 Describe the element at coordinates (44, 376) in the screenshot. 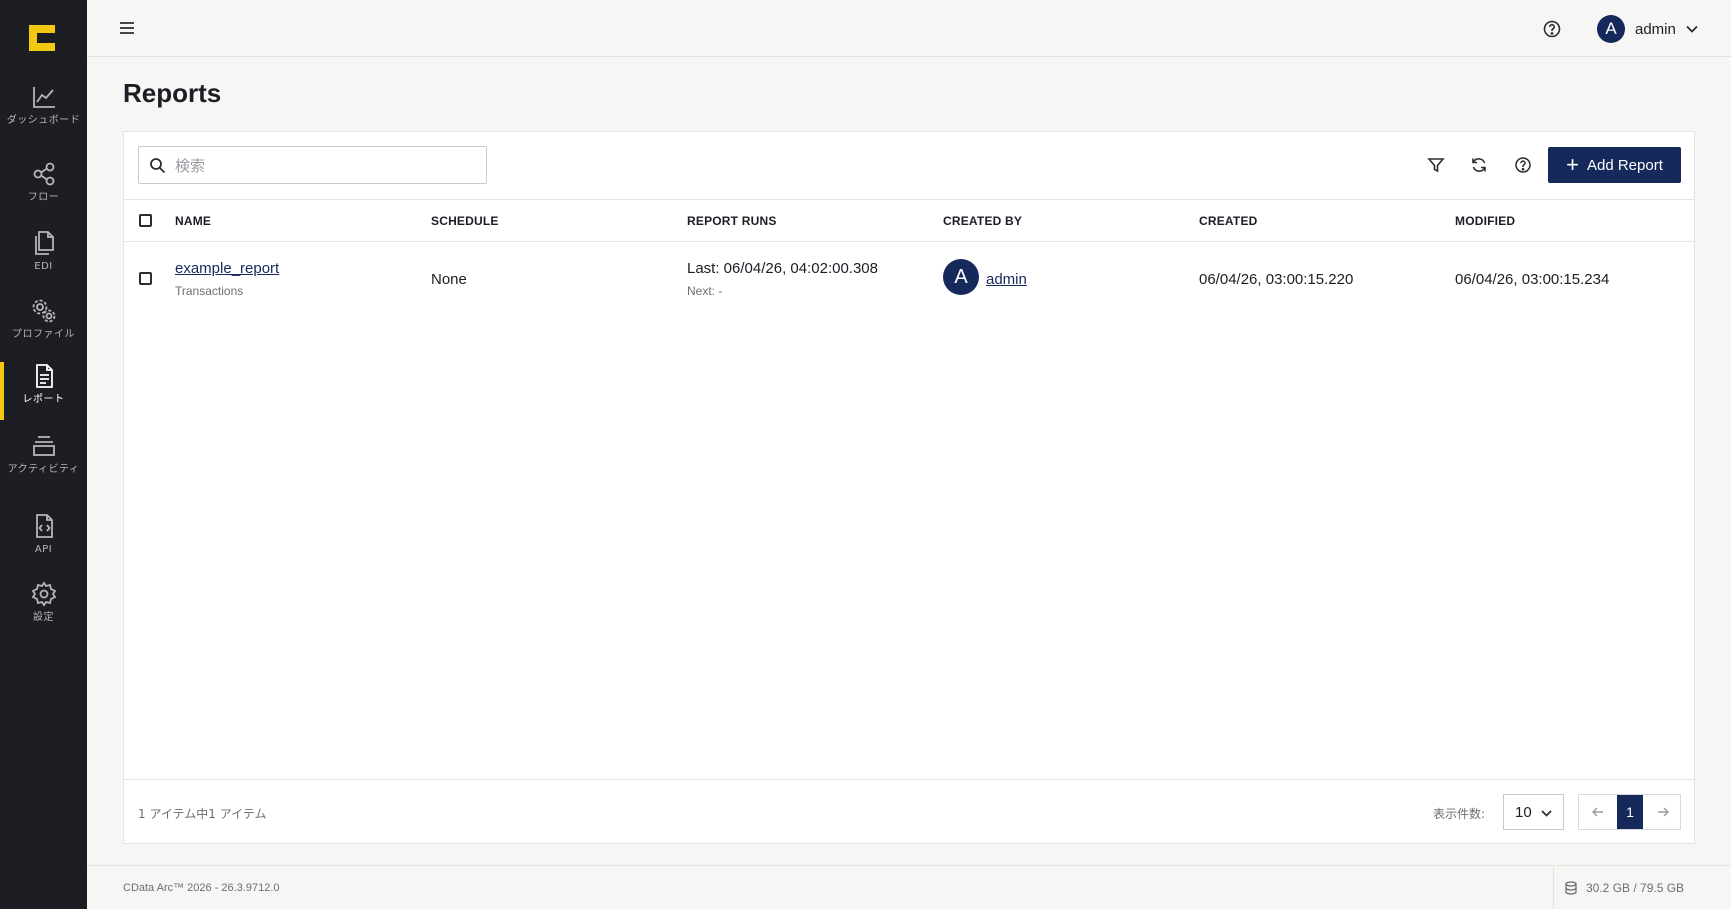

I see `report-file-icon` at that location.